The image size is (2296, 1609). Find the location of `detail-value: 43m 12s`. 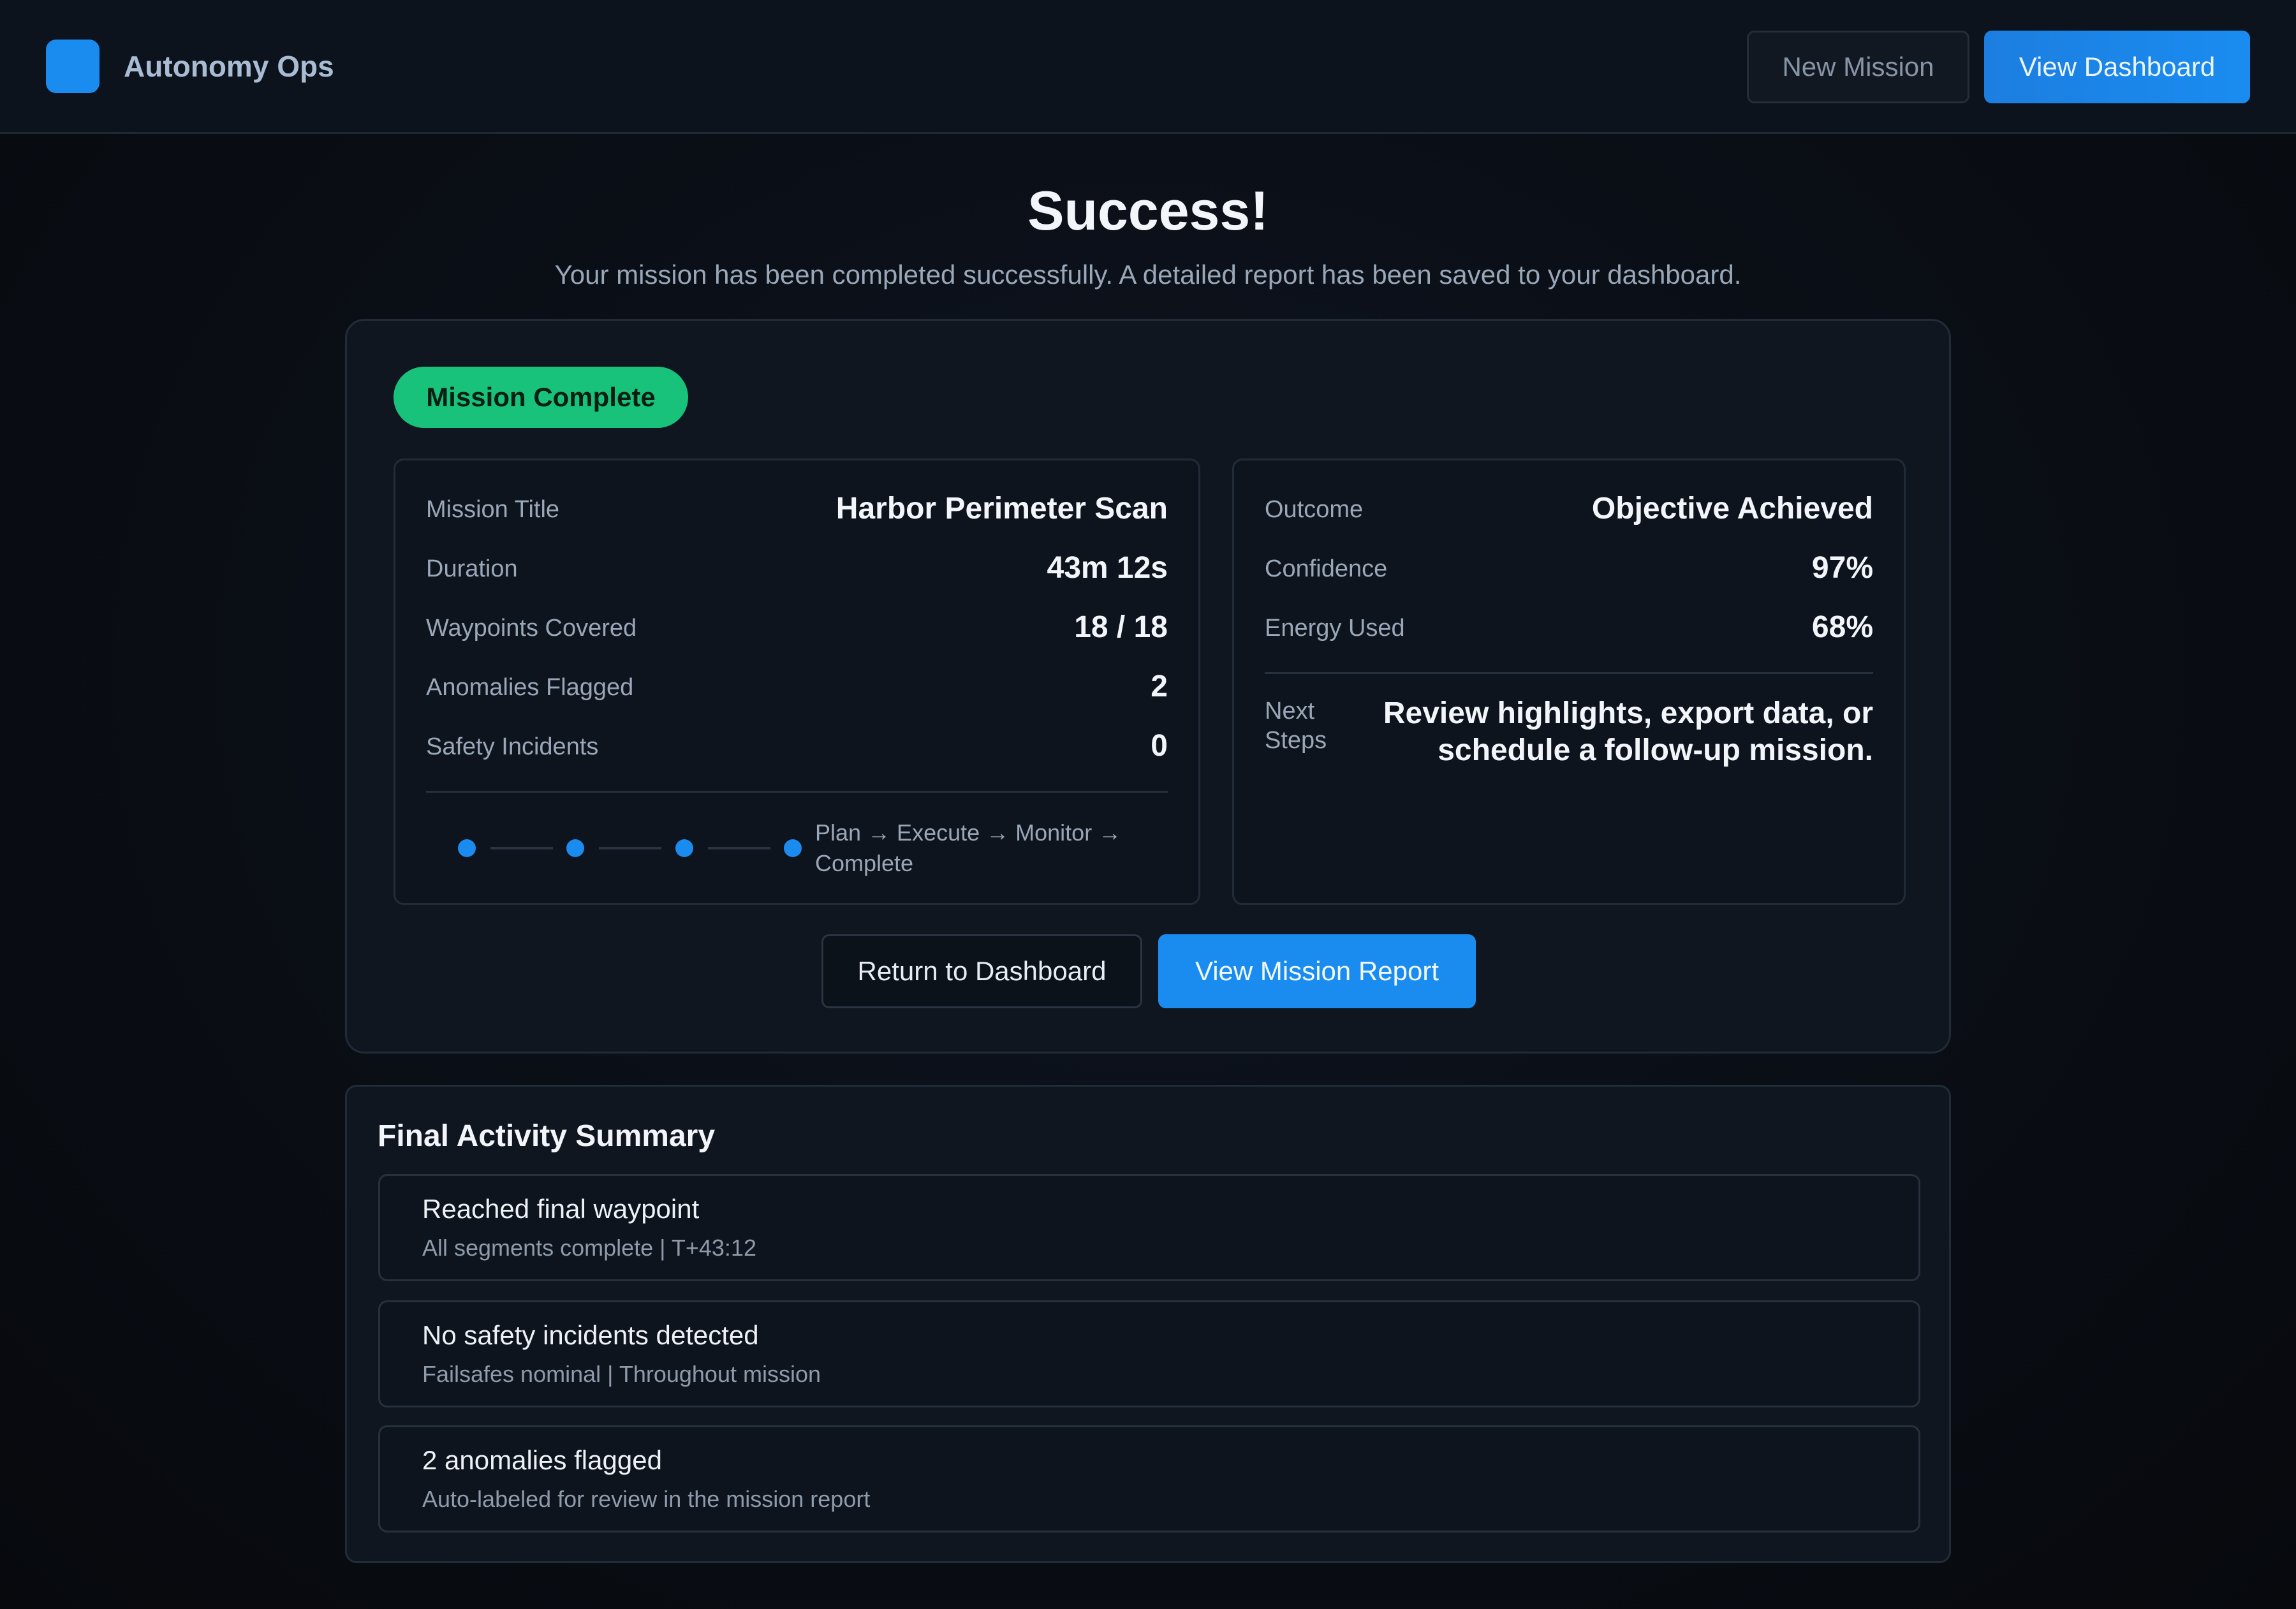

detail-value: 43m 12s is located at coordinates (1107, 568).